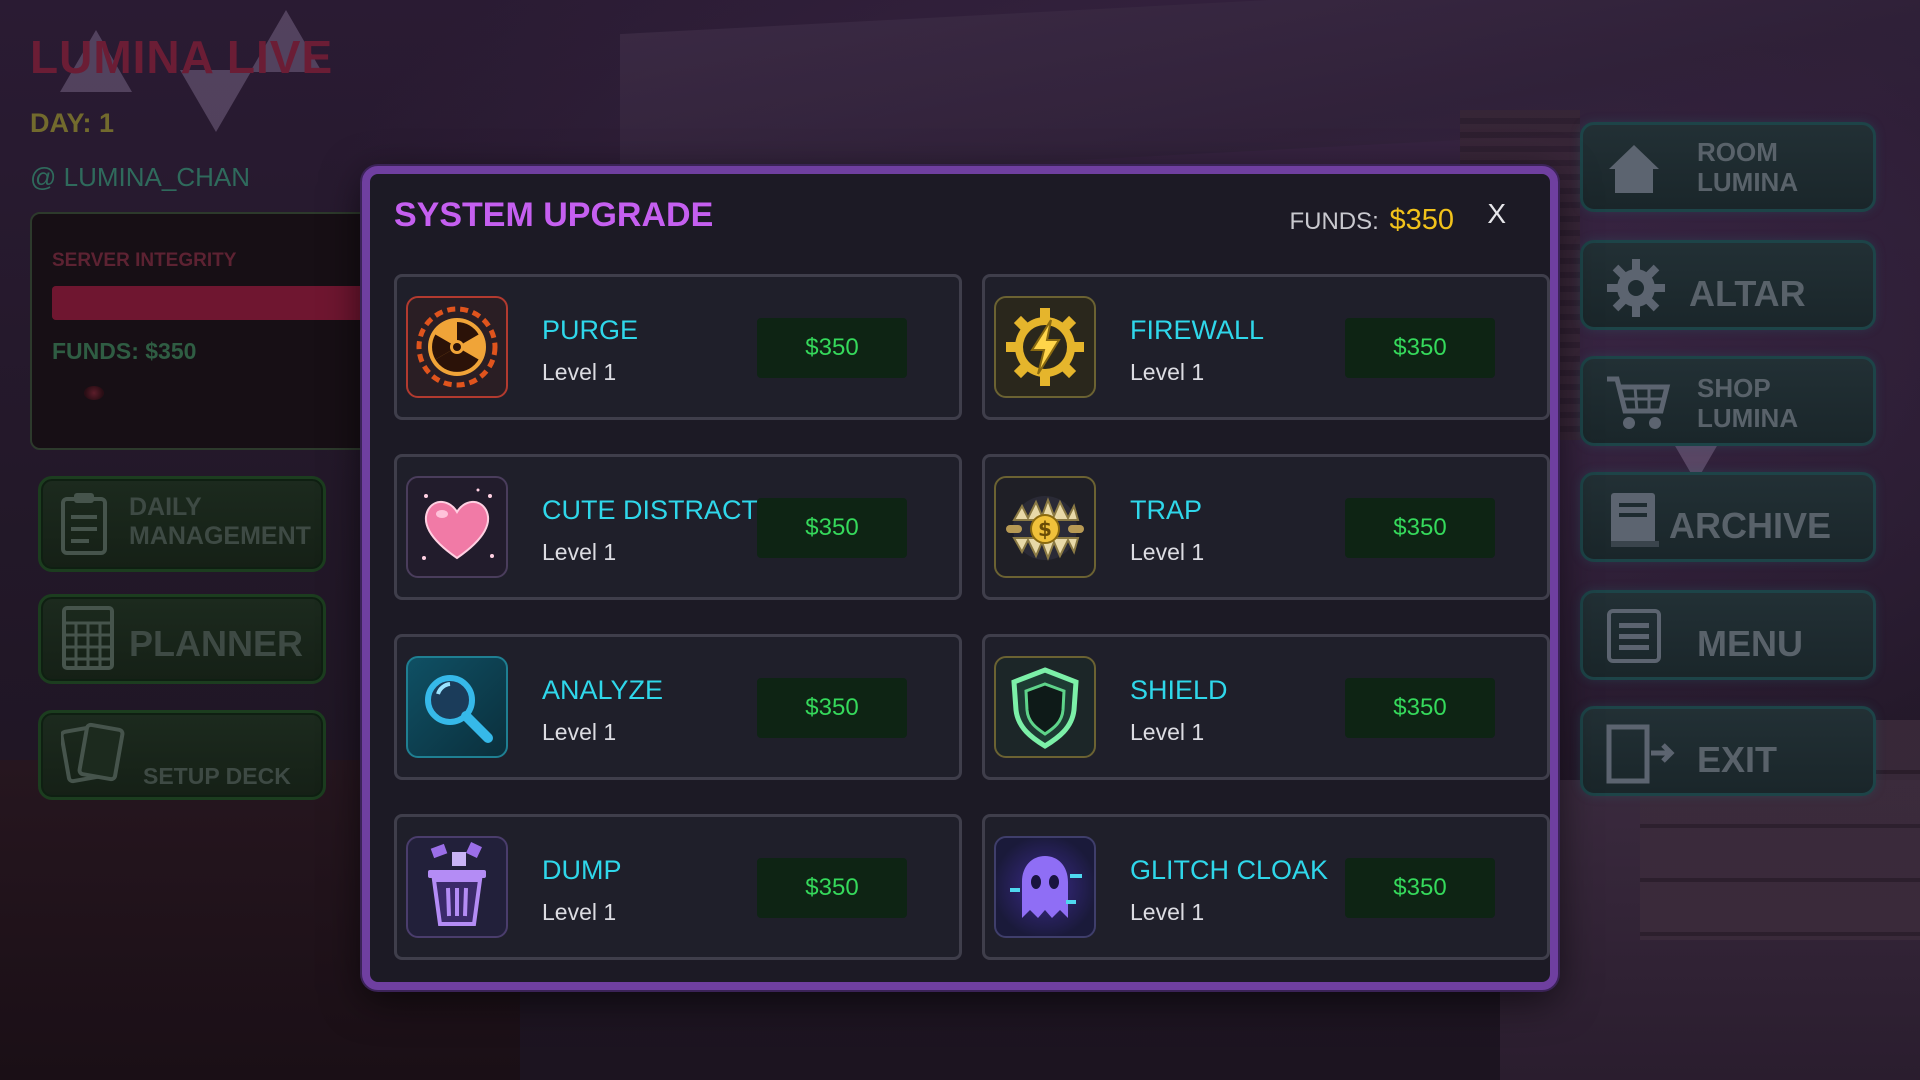 The width and height of the screenshot is (1920, 1080). I want to click on clipboard-icon, so click(84, 524).